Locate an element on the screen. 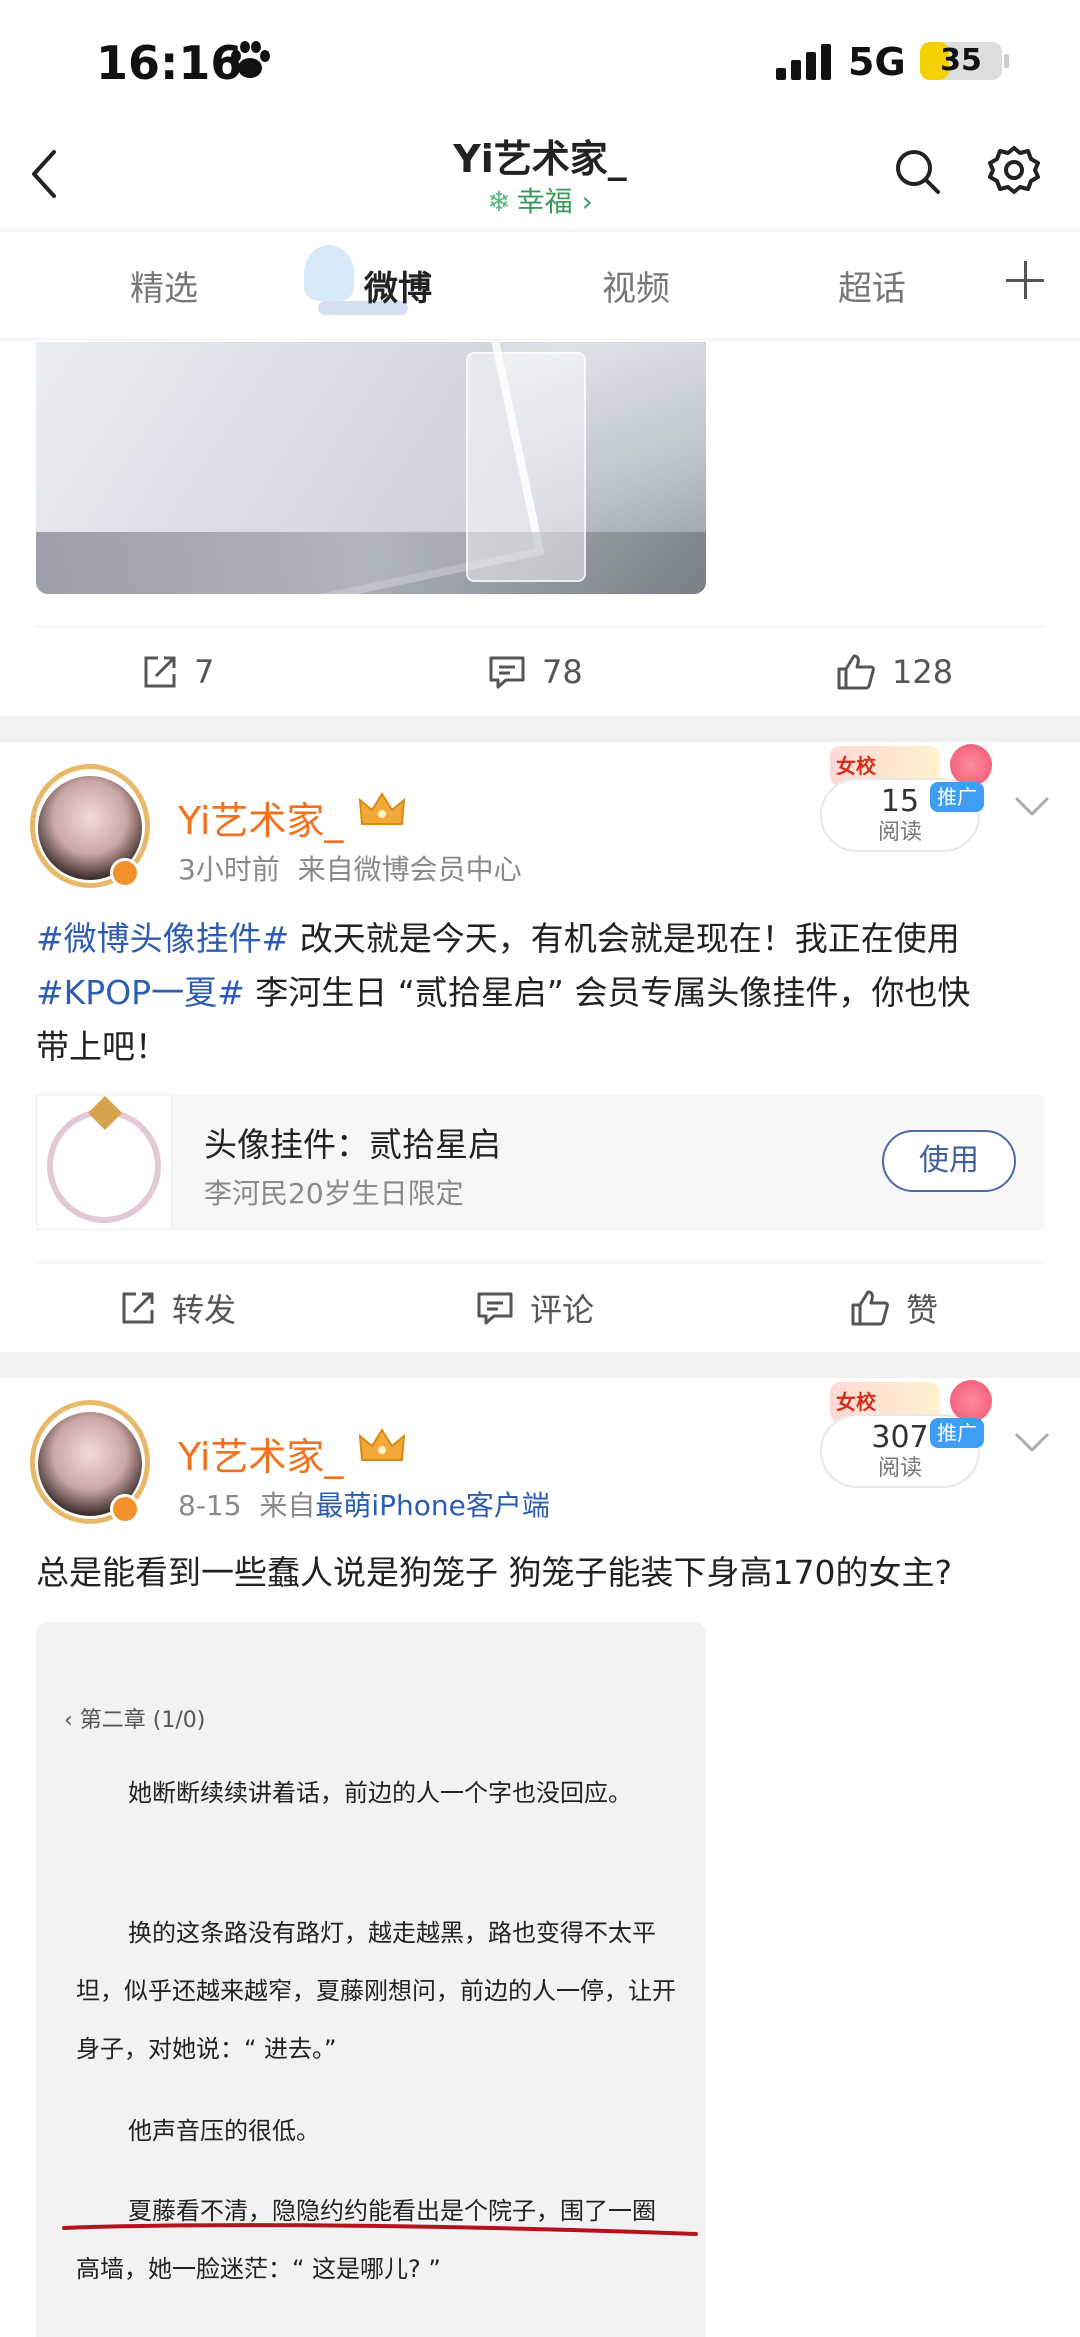  repost-button: 转发 is located at coordinates (178, 1308).